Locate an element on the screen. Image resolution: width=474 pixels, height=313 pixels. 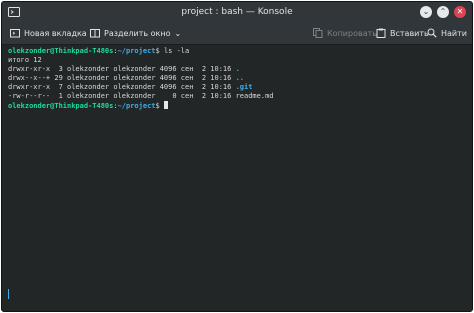
total-line: итого 12 is located at coordinates (25, 60).